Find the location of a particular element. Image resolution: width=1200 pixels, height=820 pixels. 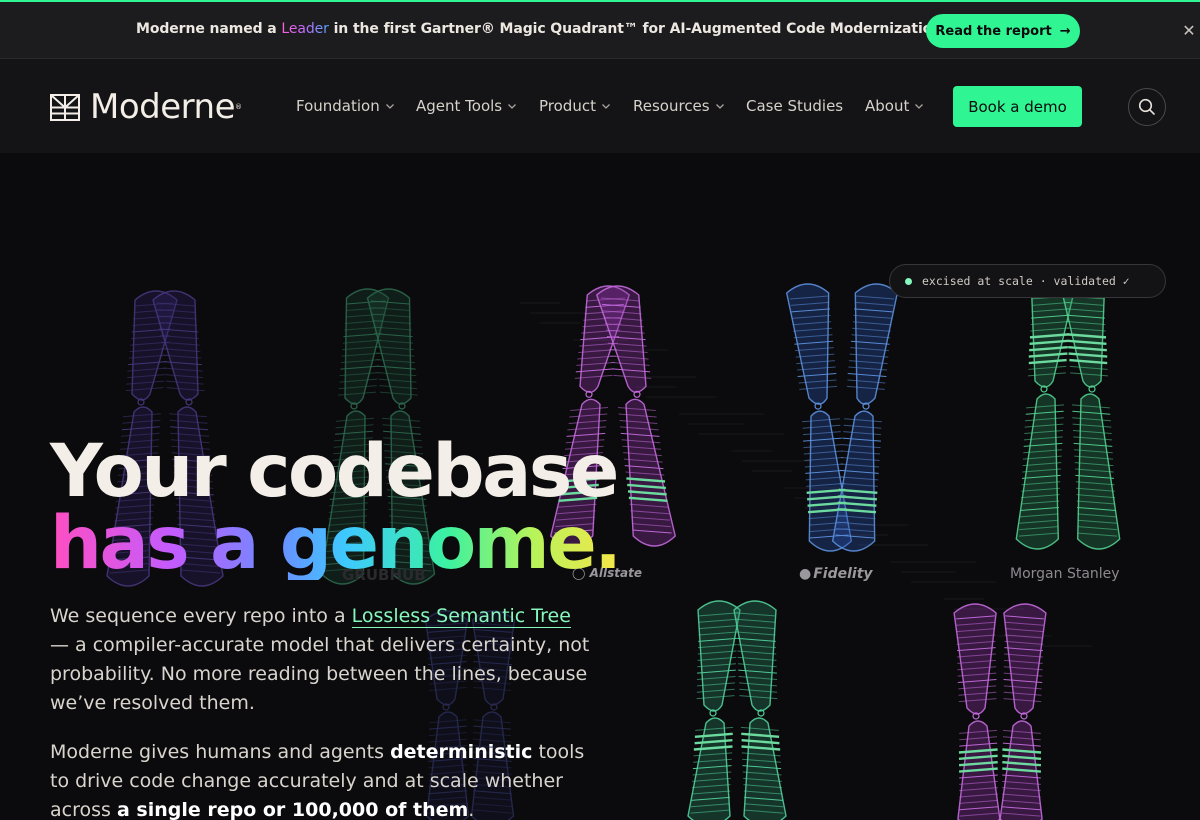

status-badge-text: excised at scale · validated ✓ is located at coordinates (1026, 281).